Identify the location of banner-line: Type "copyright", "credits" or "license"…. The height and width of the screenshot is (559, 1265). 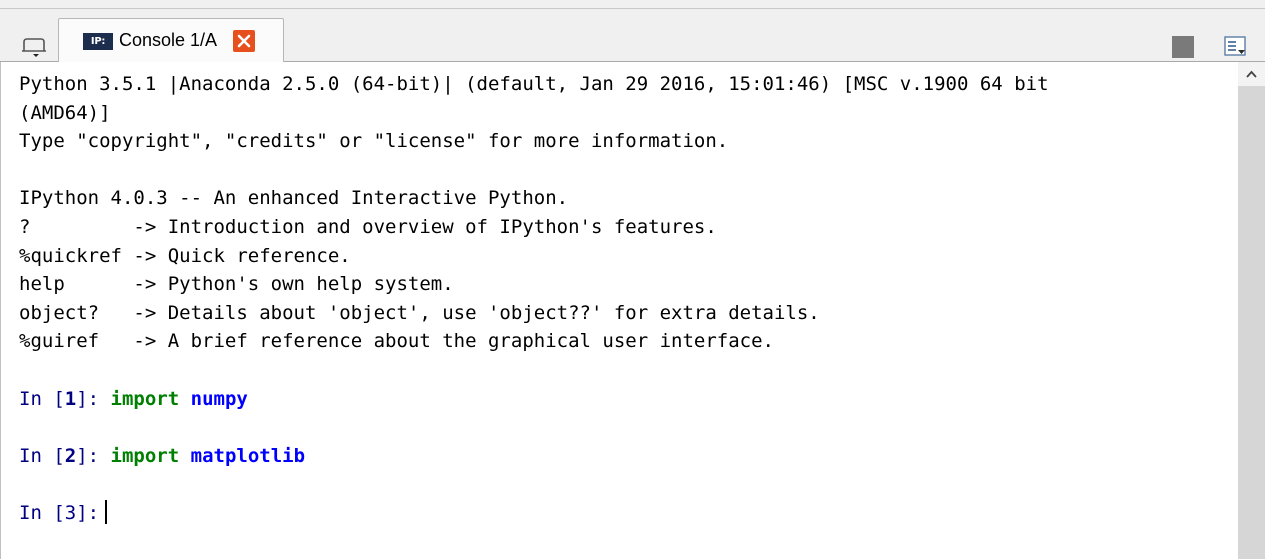
(374, 141).